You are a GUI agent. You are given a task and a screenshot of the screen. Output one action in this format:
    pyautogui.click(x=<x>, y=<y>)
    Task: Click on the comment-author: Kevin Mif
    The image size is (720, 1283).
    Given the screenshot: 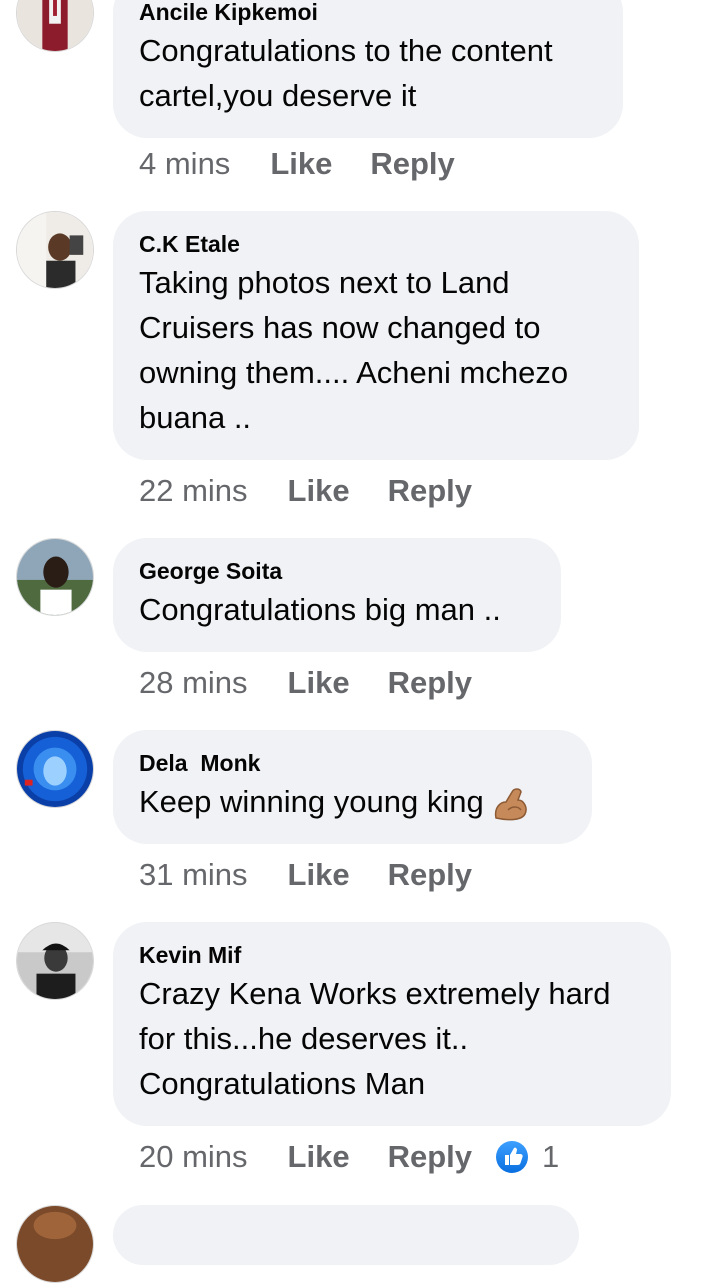 What is the action you would take?
    pyautogui.click(x=392, y=955)
    